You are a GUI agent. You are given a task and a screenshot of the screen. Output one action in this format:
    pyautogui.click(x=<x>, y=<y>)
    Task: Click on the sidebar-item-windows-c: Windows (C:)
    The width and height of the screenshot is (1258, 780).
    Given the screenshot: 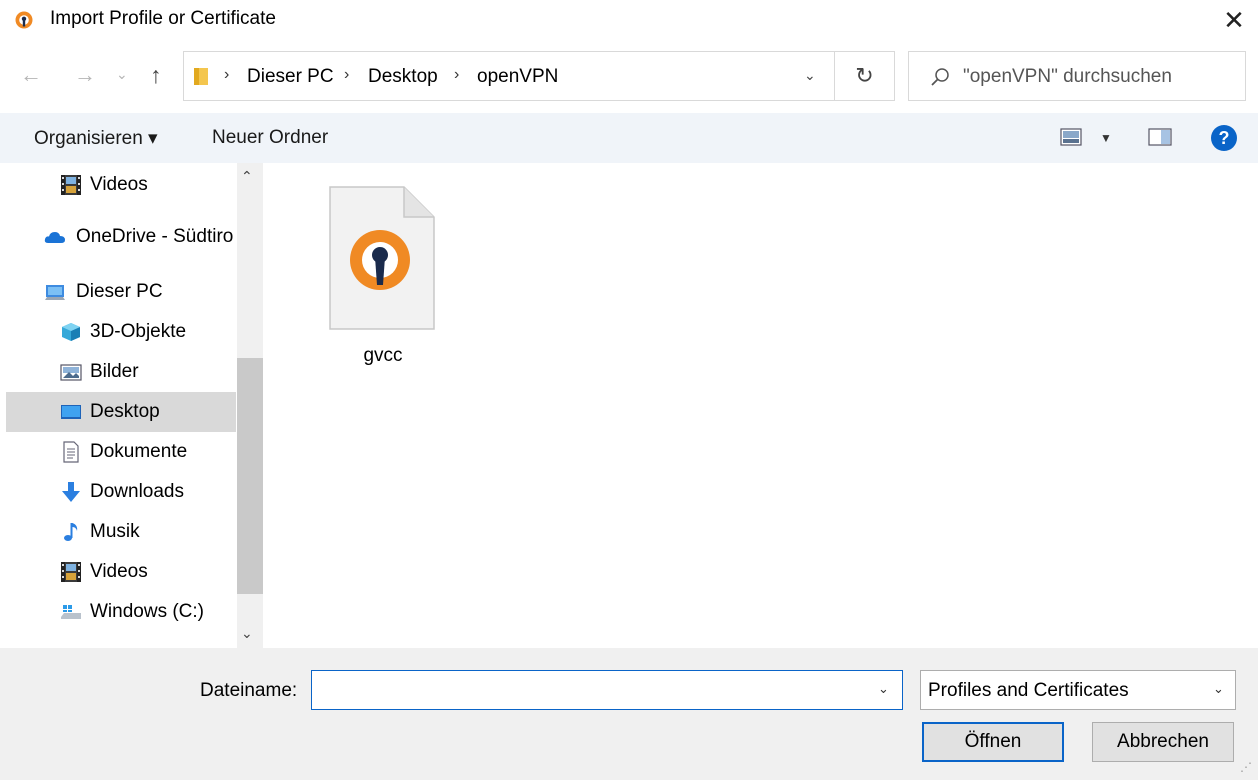 What is the action you would take?
    pyautogui.click(x=121, y=612)
    